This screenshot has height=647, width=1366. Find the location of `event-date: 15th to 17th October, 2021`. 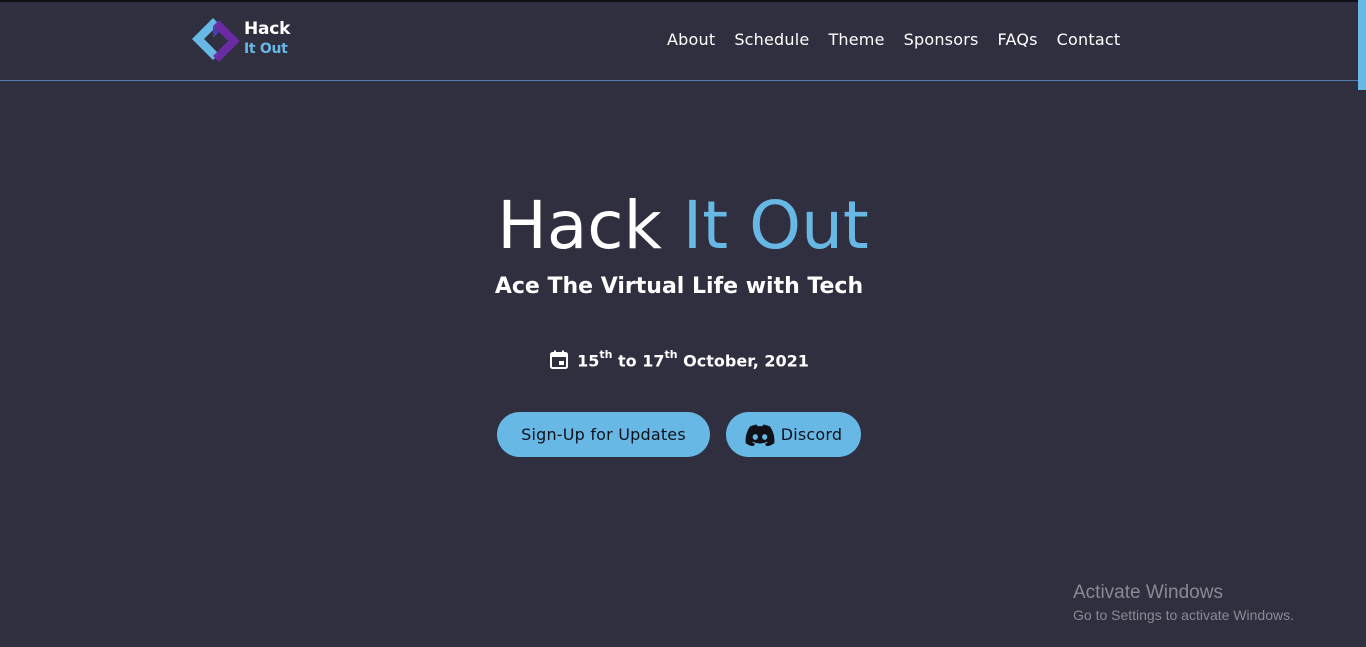

event-date: 15th to 17th October, 2021 is located at coordinates (679, 359).